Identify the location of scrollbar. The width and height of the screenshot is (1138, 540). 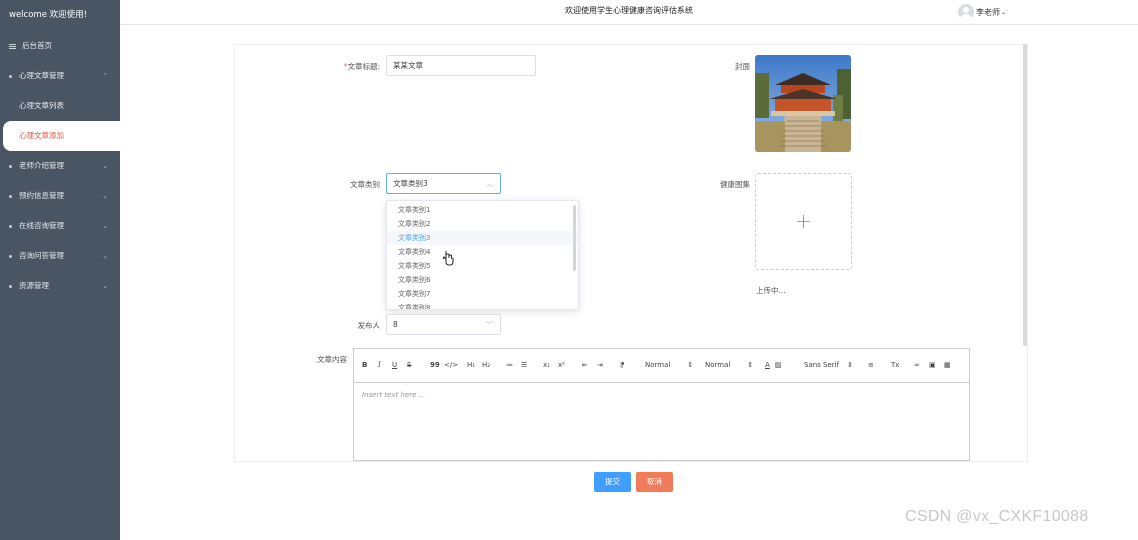
(1025, 195).